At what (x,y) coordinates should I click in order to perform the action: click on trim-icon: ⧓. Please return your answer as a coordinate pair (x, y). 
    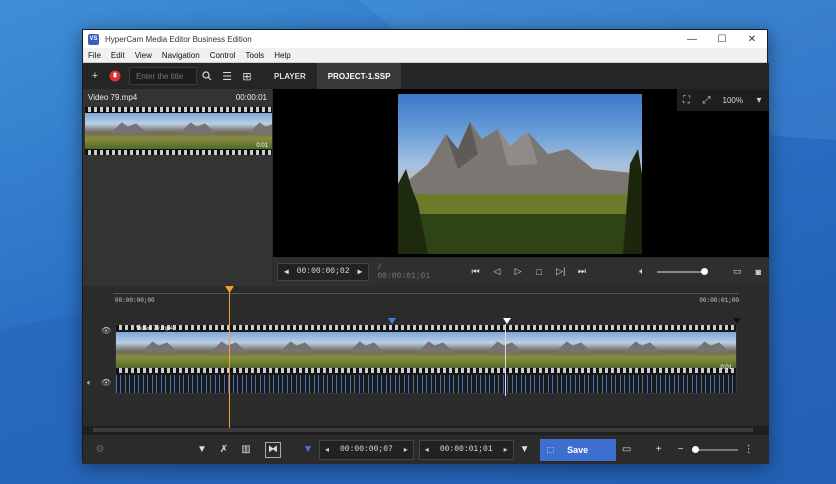
    Looking at the image, I should click on (273, 449).